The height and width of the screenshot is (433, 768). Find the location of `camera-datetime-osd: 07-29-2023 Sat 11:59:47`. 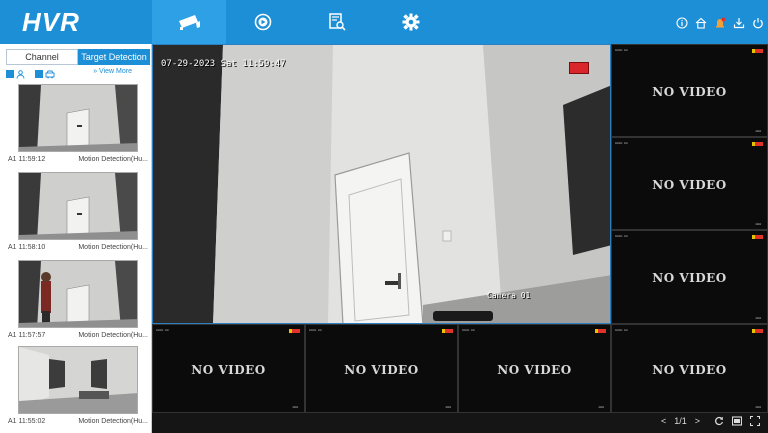

camera-datetime-osd: 07-29-2023 Sat 11:59:47 is located at coordinates (223, 64).